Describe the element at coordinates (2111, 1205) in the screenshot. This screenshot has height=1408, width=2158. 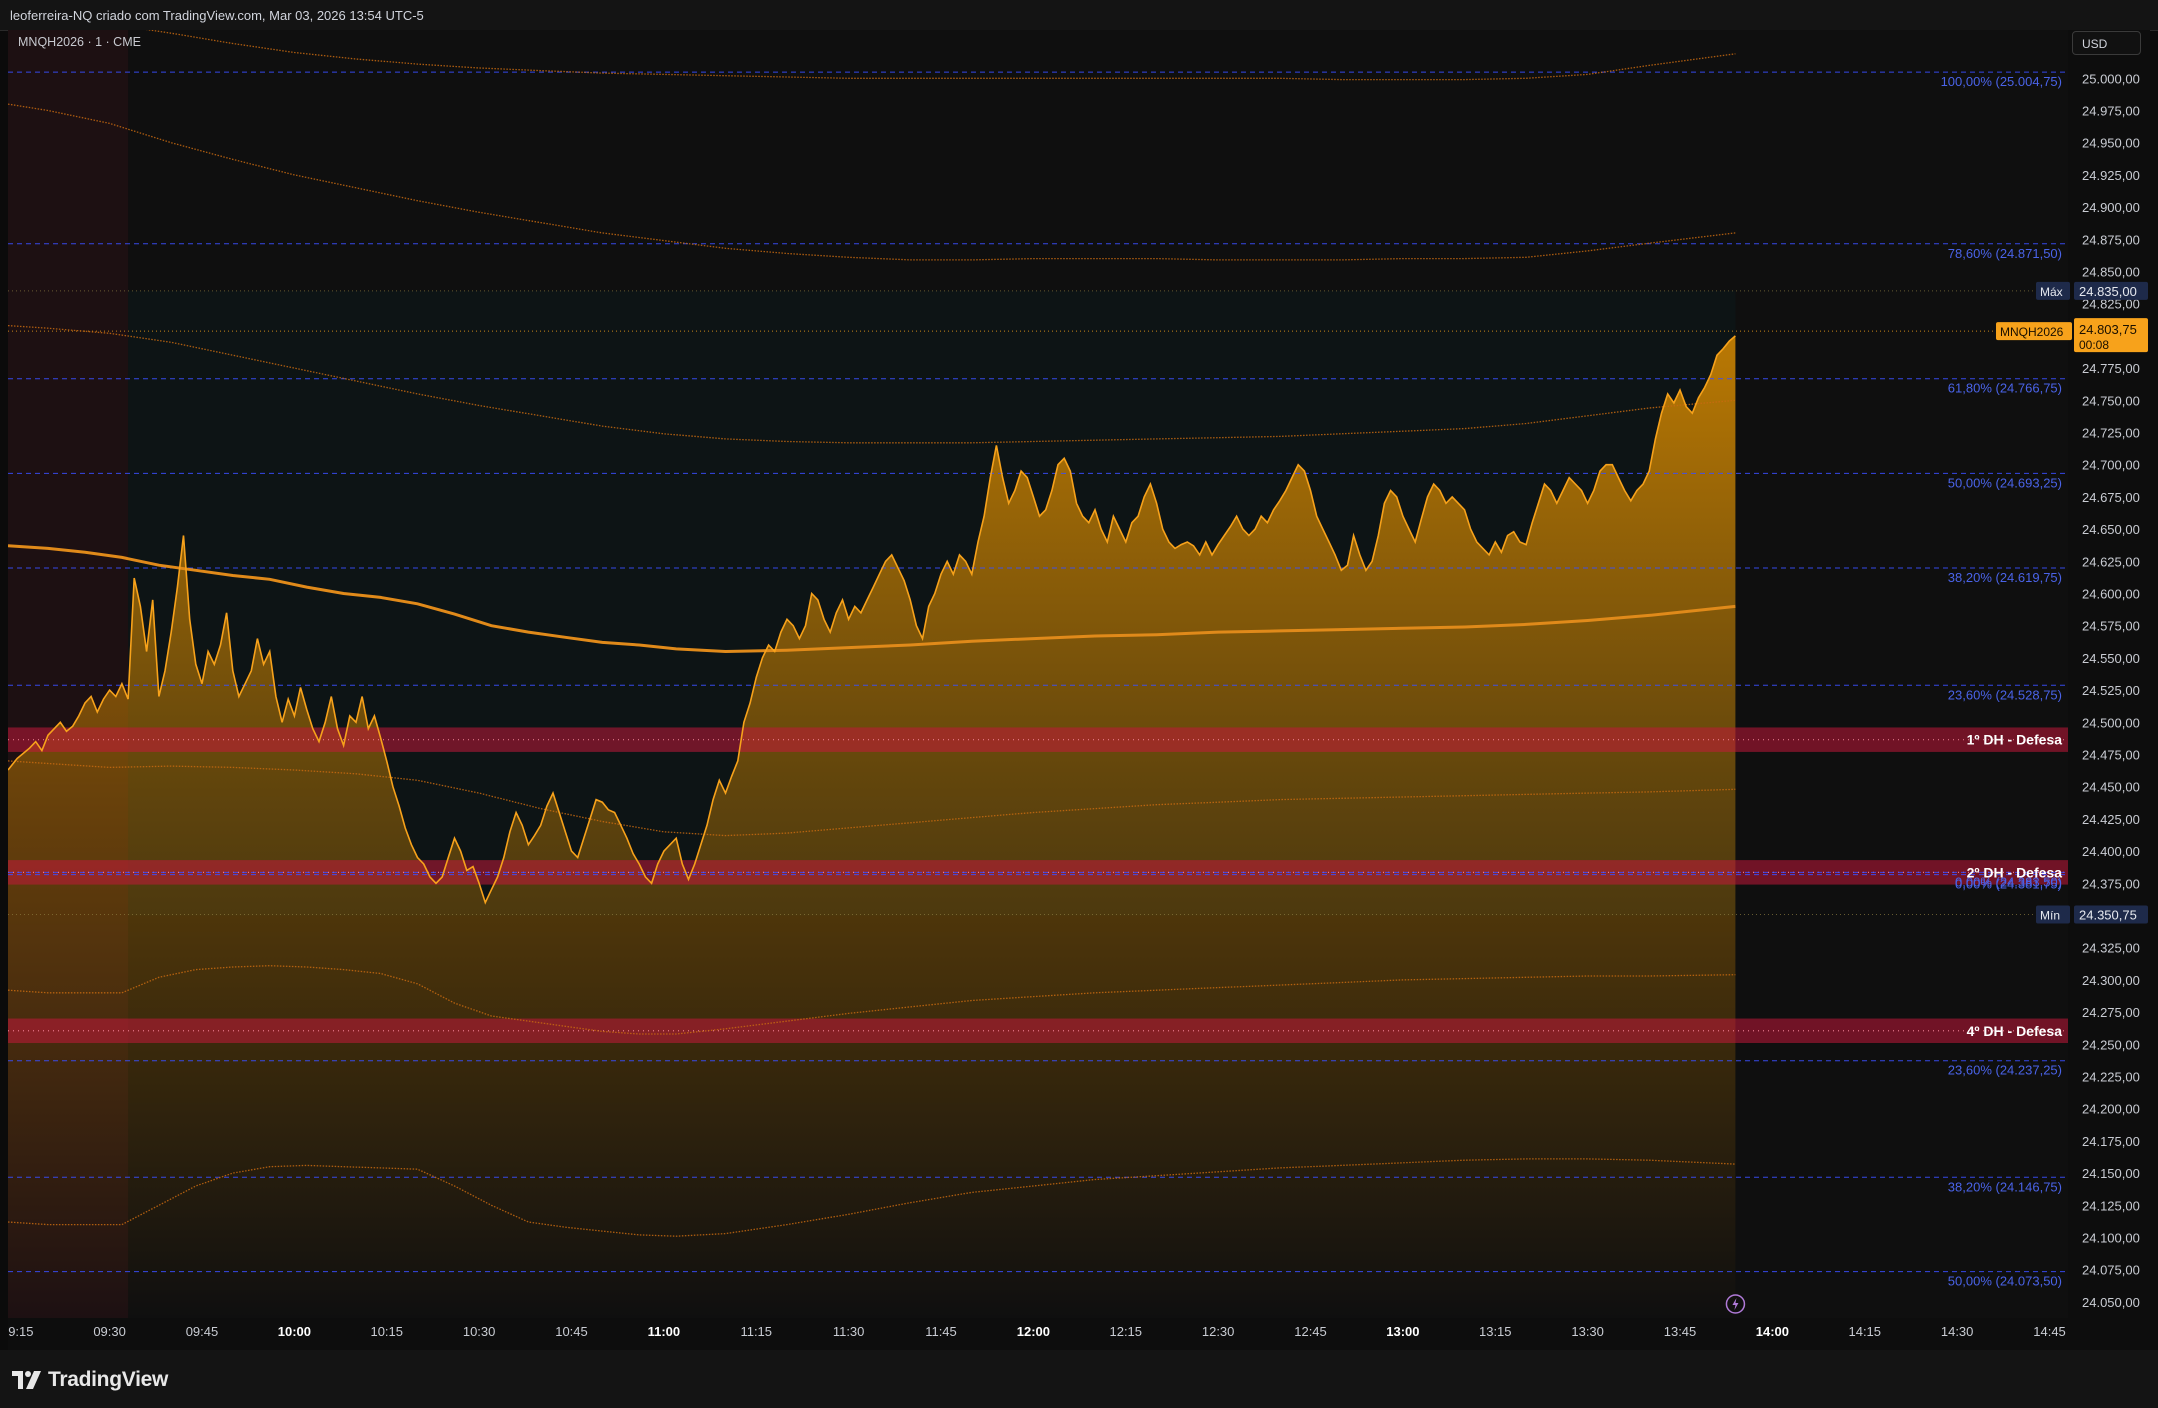
I see `price-tick-label: 24.125,00` at that location.